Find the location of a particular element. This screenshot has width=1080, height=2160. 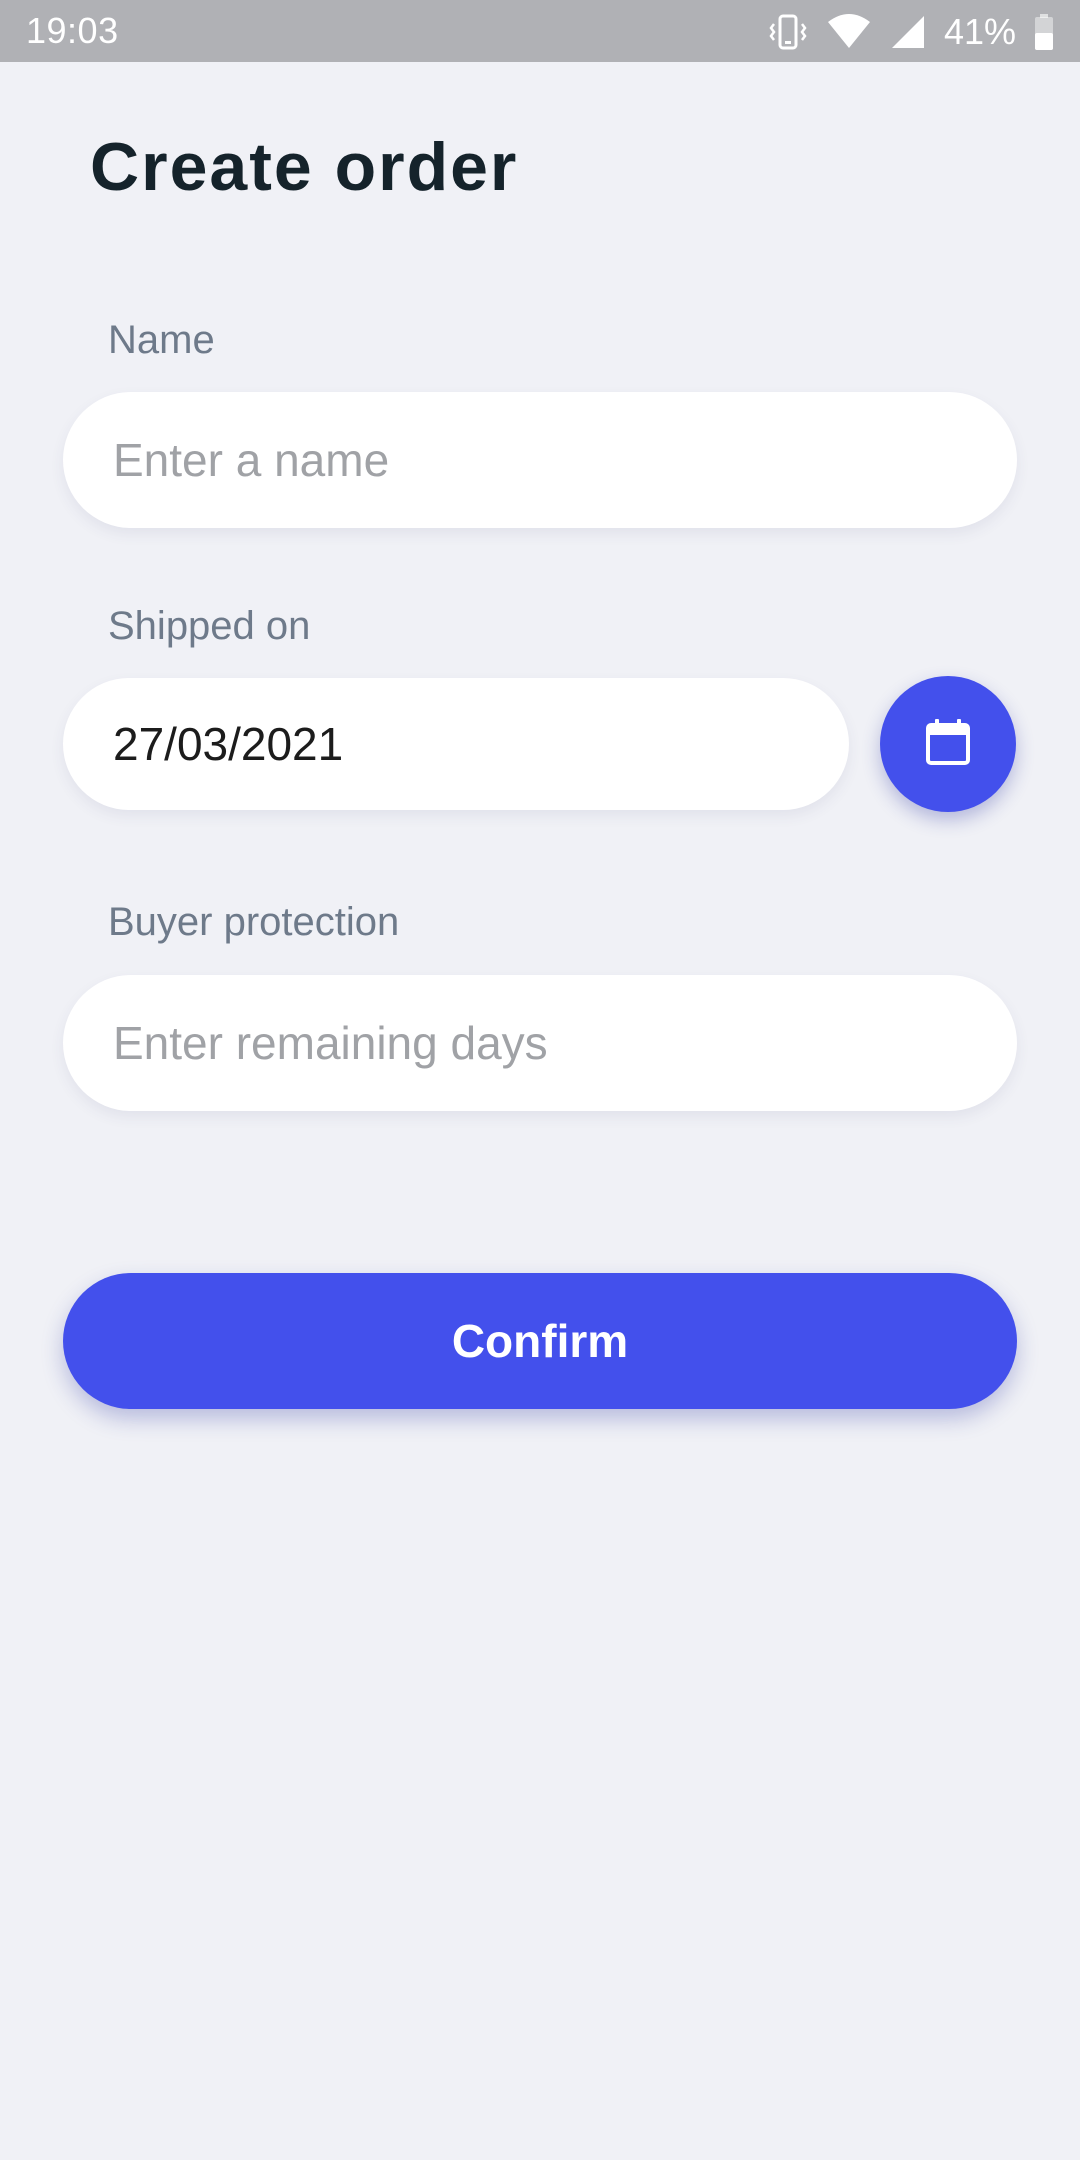

confirm-button: Confirm is located at coordinates (540, 1341).